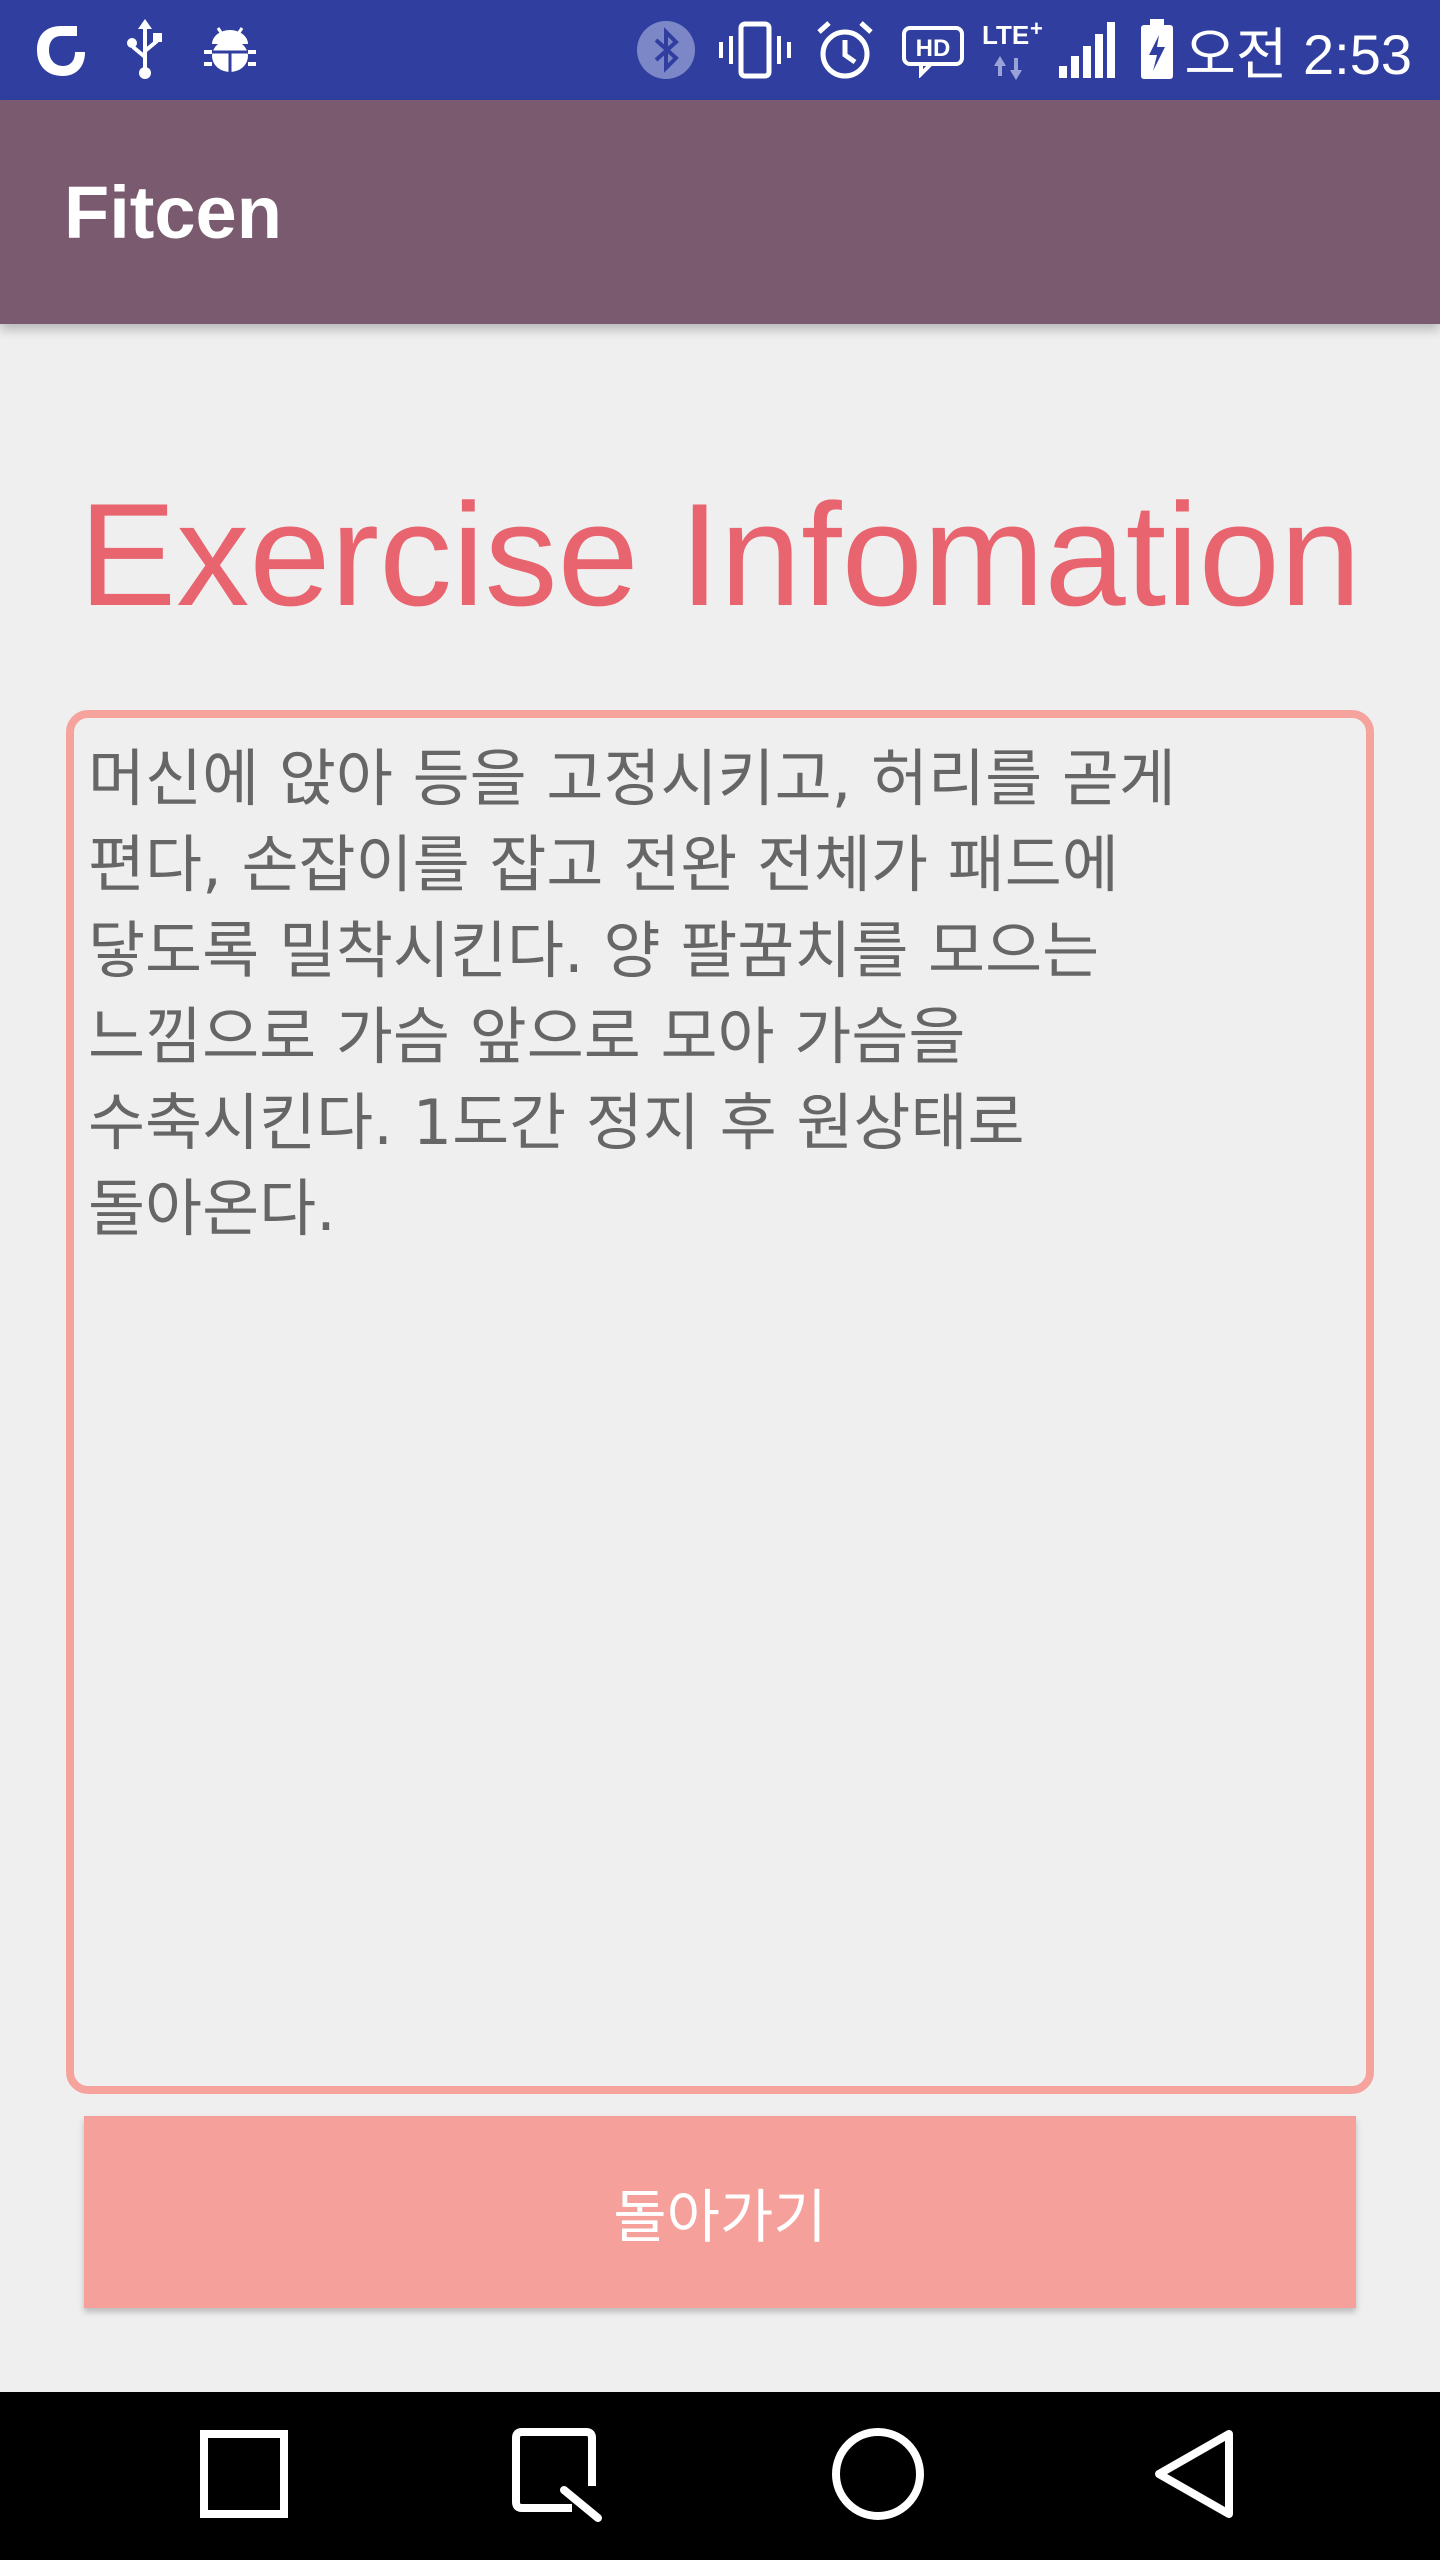 This screenshot has height=2560, width=1440. I want to click on home-button, so click(878, 2476).